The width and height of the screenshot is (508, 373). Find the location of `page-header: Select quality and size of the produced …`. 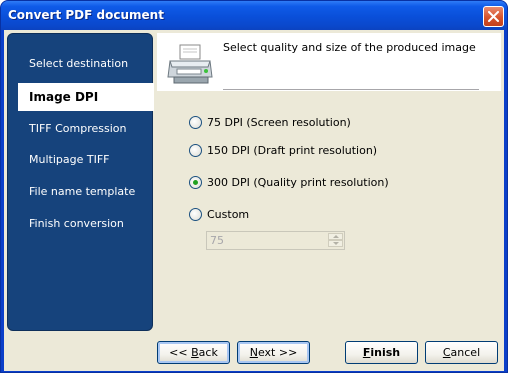

page-header: Select quality and size of the produced … is located at coordinates (329, 62).